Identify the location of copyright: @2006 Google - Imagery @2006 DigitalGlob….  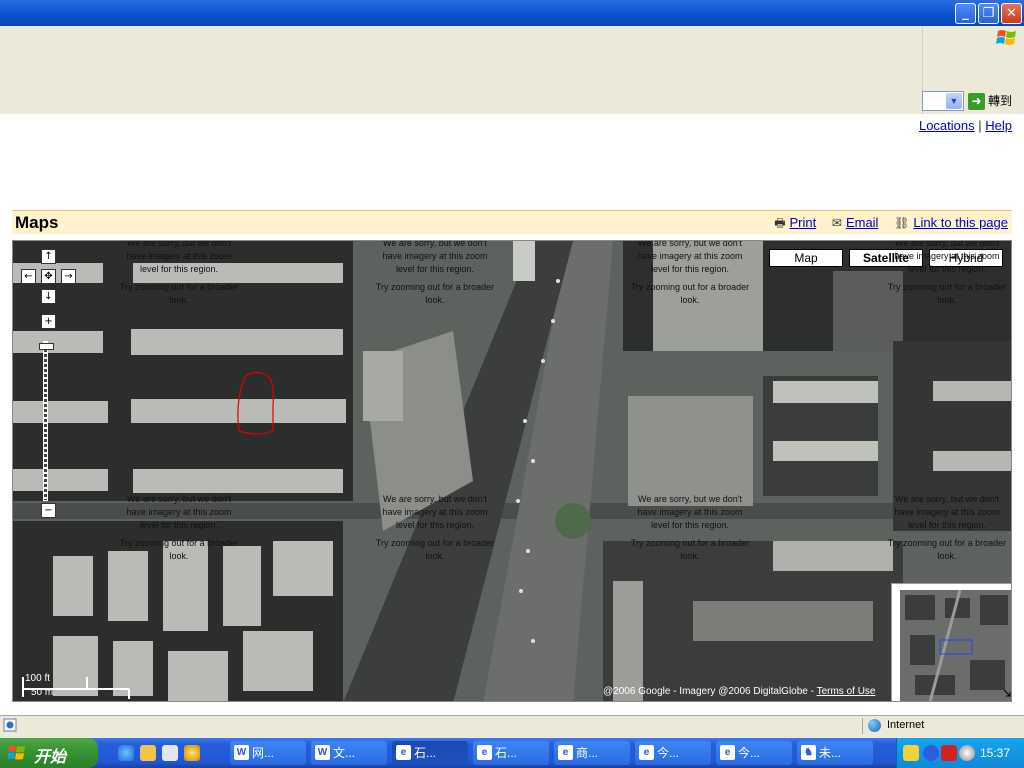
(739, 691).